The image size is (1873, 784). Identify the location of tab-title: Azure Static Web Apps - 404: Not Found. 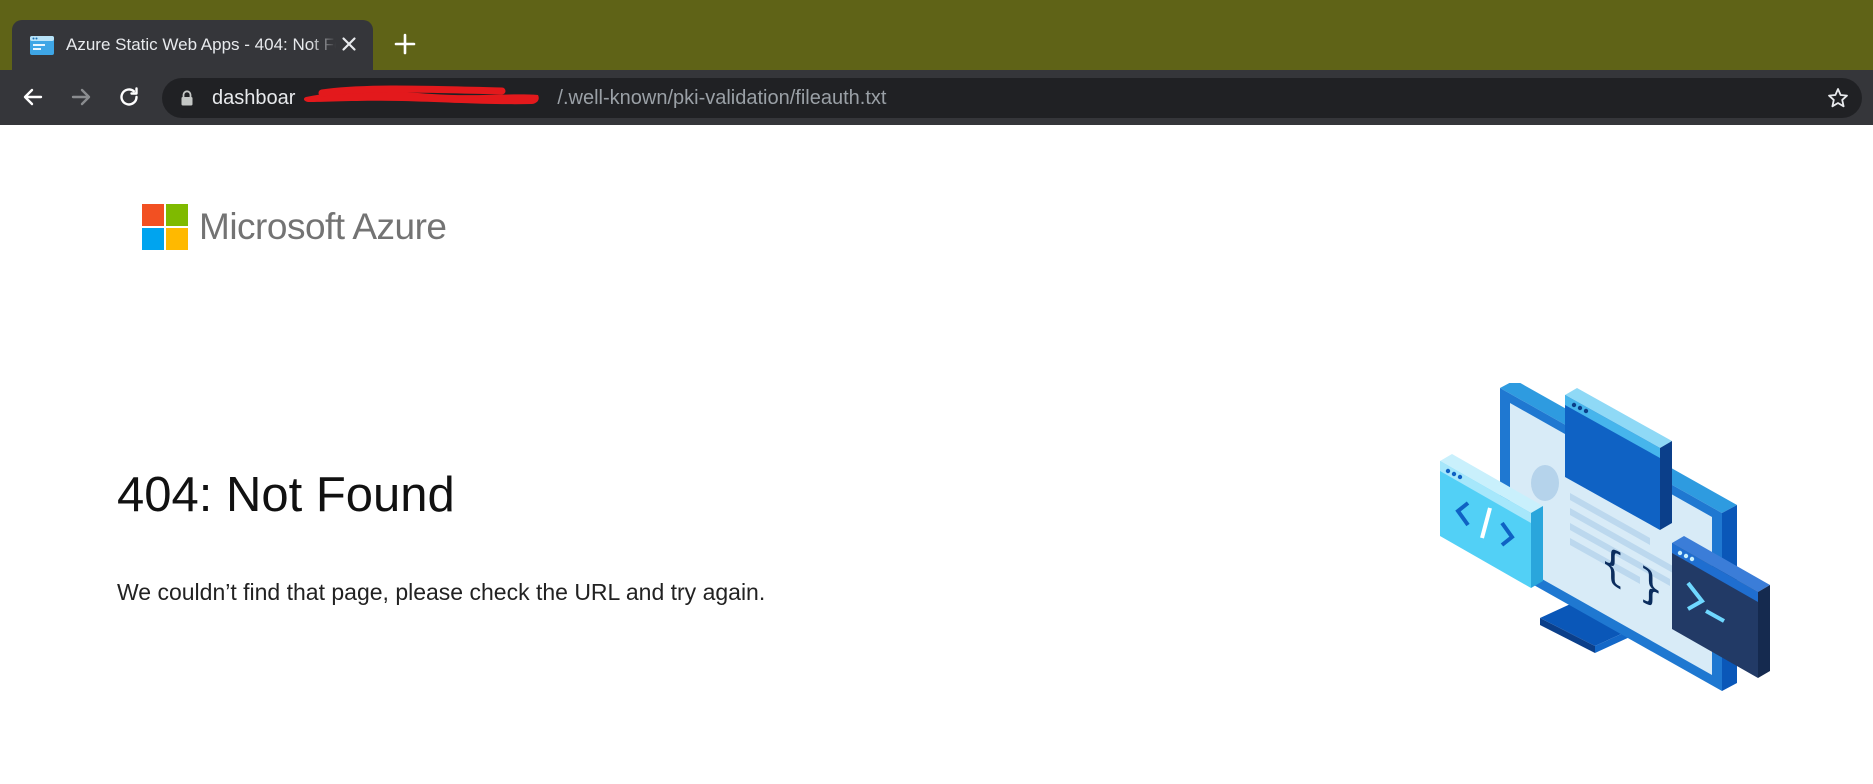
(201, 45).